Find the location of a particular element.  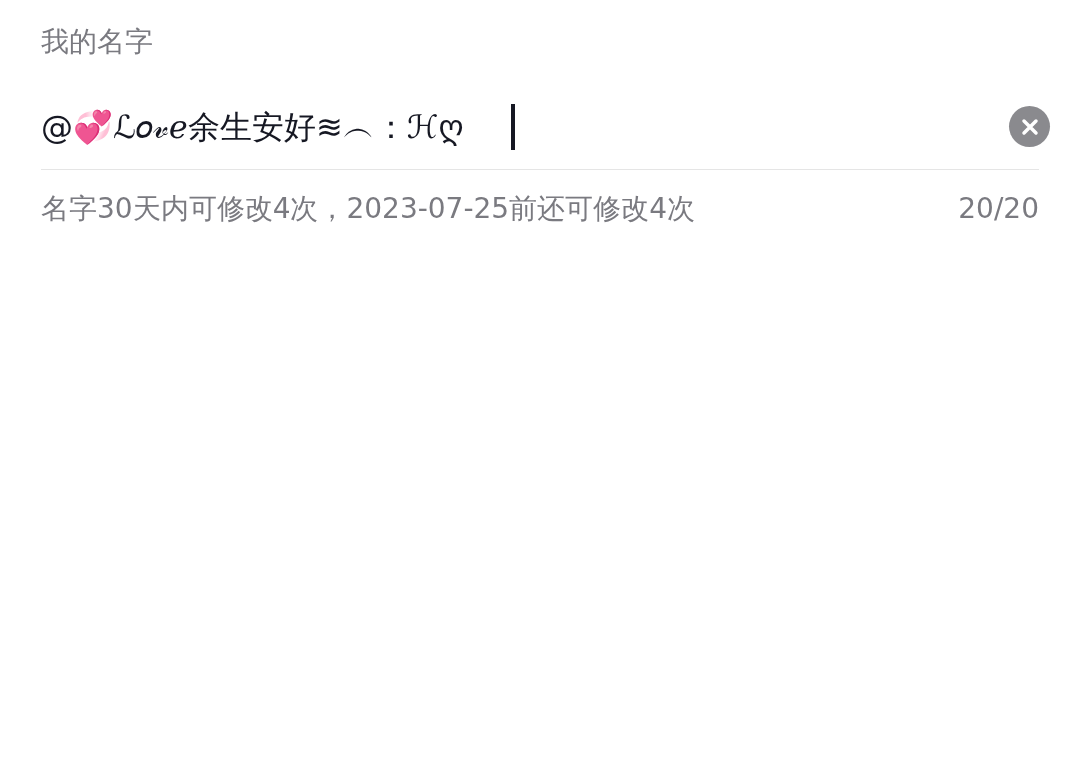

clear-button is located at coordinates (1029, 126).